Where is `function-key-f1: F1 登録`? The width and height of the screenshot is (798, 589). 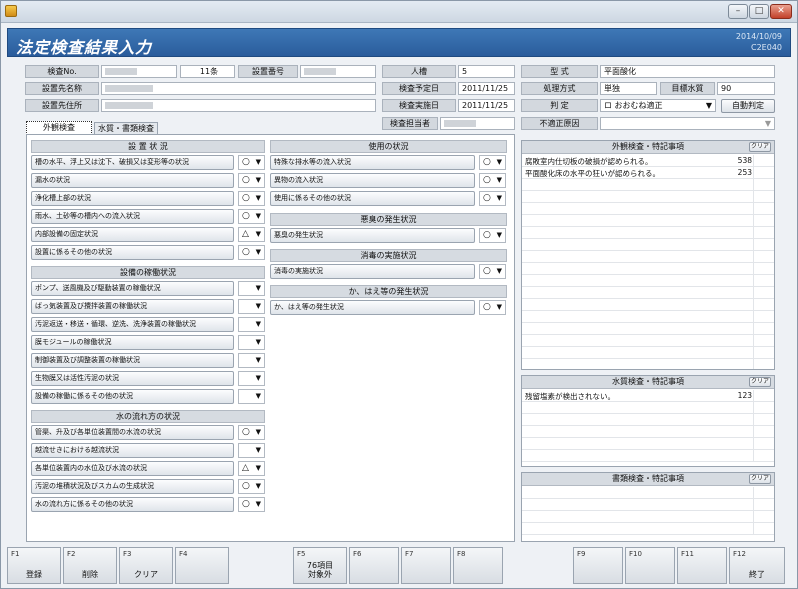
function-key-f1: F1 登録 is located at coordinates (34, 565).